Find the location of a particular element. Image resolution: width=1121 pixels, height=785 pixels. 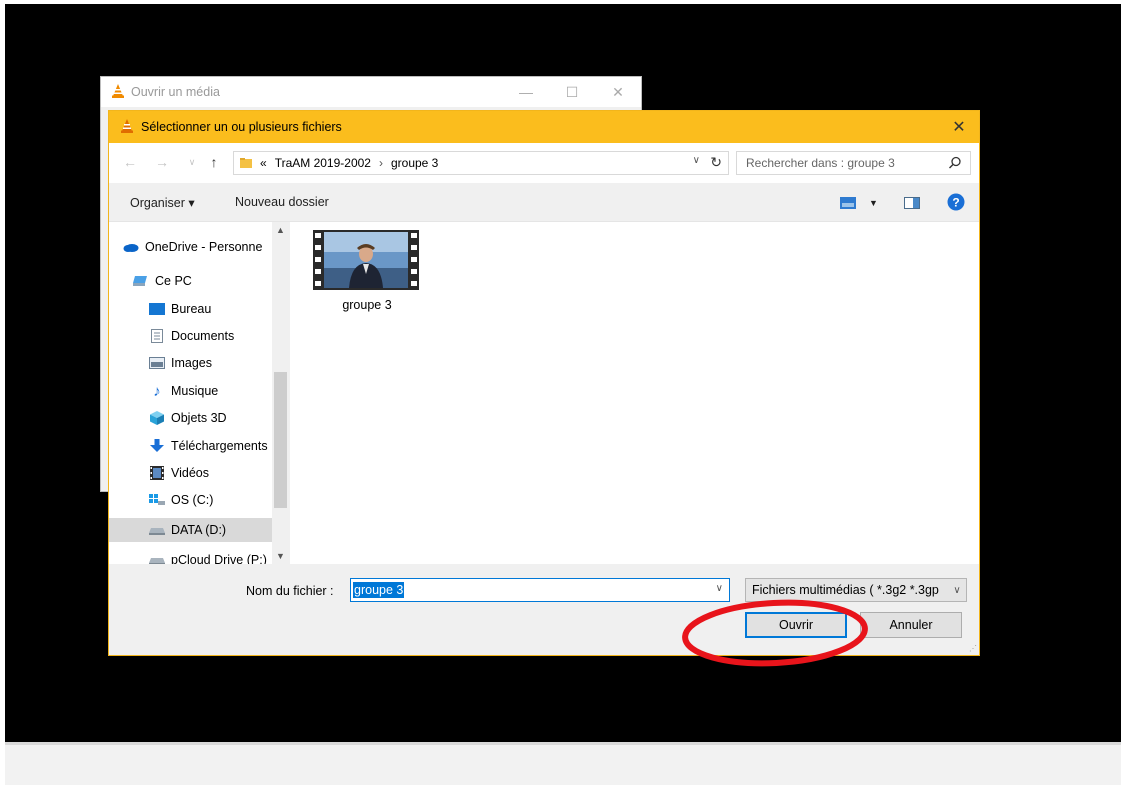

nav-item-documents: Documents is located at coordinates (219, 336).